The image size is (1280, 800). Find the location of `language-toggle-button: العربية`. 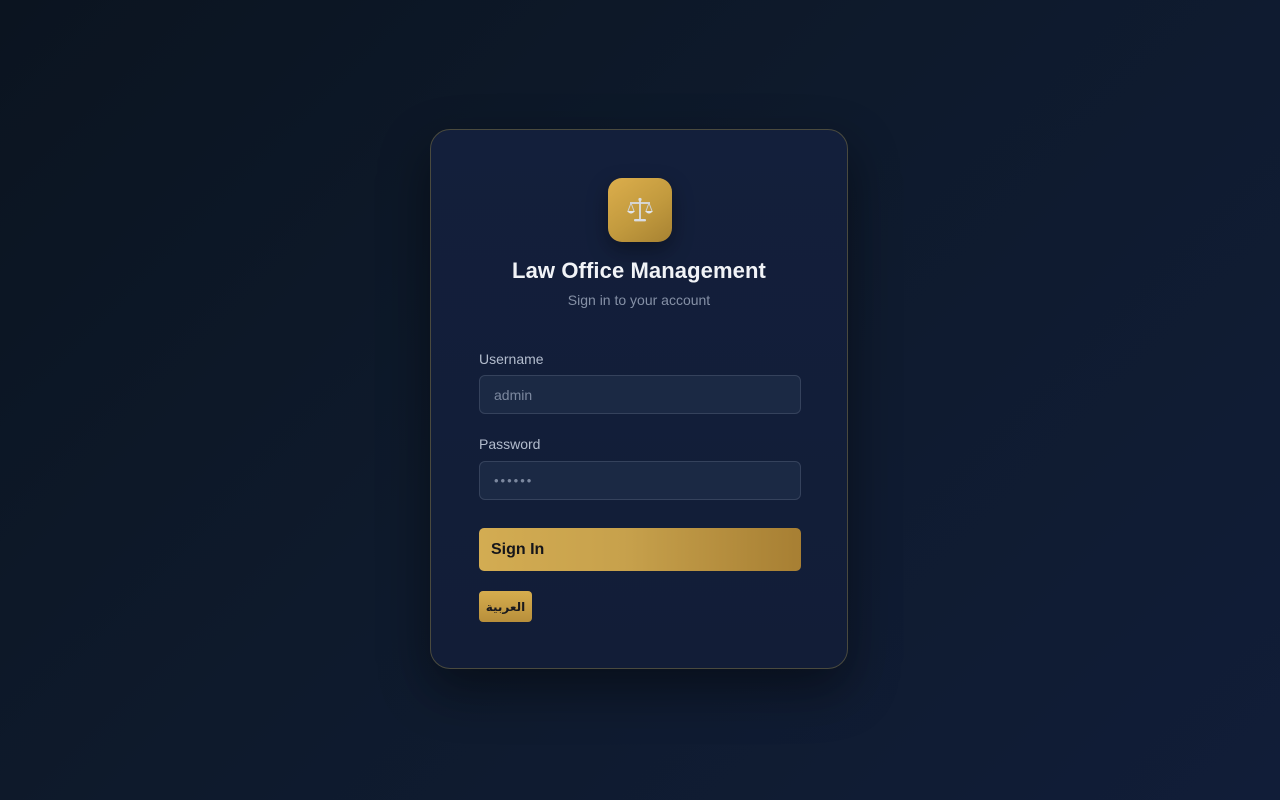

language-toggle-button: العربية is located at coordinates (505, 606).